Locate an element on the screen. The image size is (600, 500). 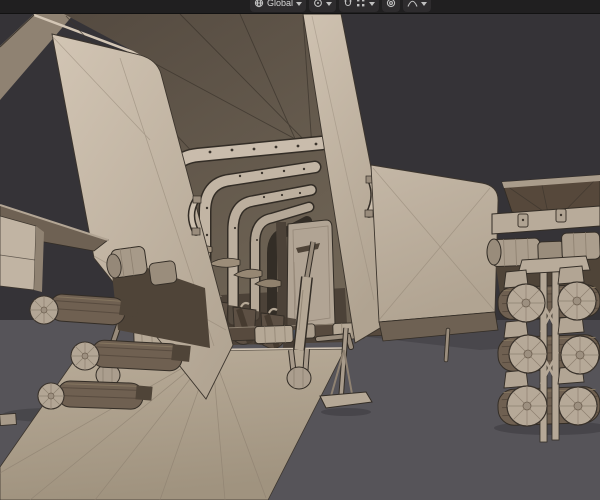
proportional-editing-circle-icon is located at coordinates (391, 4).